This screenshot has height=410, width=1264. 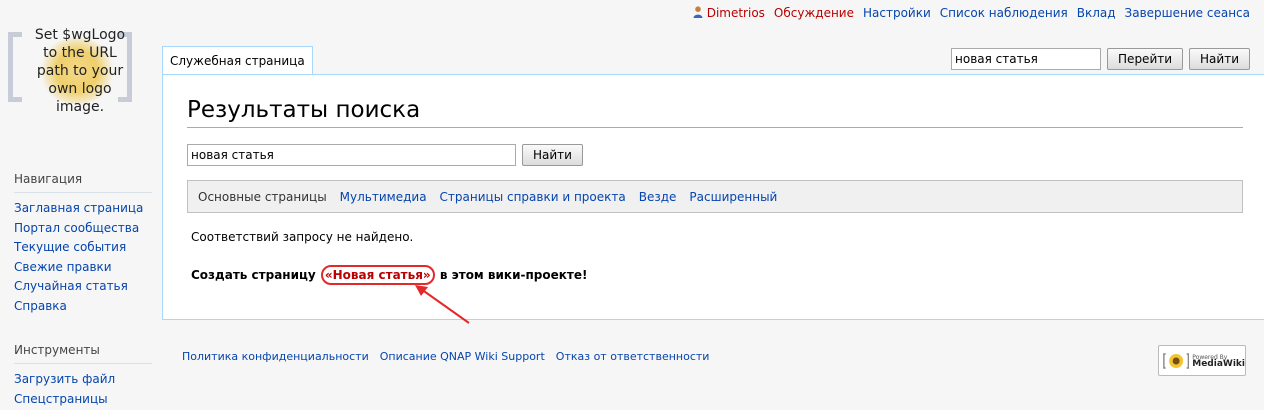 What do you see at coordinates (552, 155) in the screenshot?
I see `search-button: Найти` at bounding box center [552, 155].